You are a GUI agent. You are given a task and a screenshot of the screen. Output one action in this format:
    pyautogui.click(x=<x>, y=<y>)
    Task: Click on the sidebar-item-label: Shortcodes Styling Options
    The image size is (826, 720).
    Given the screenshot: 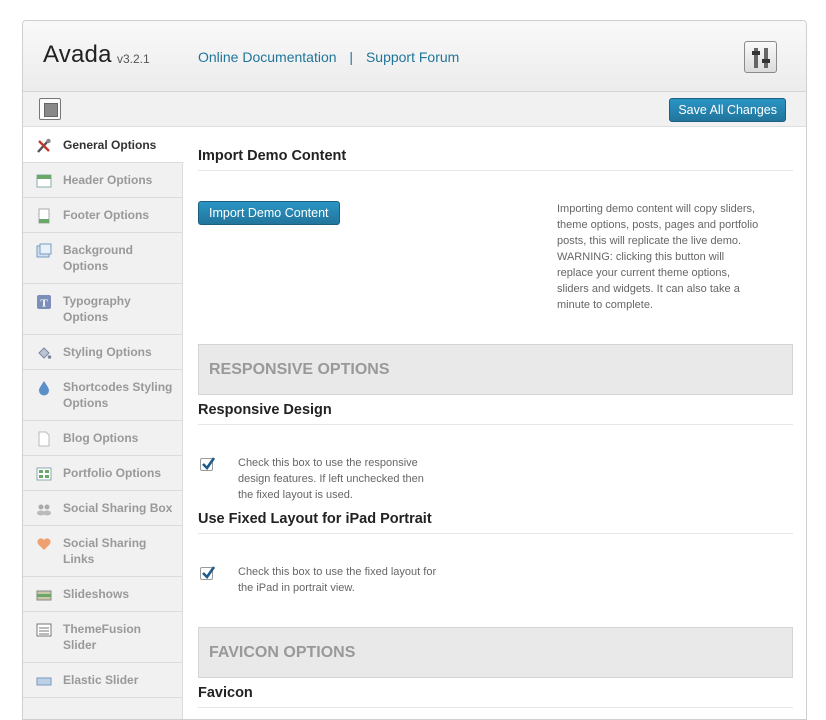 What is the action you would take?
    pyautogui.click(x=118, y=395)
    